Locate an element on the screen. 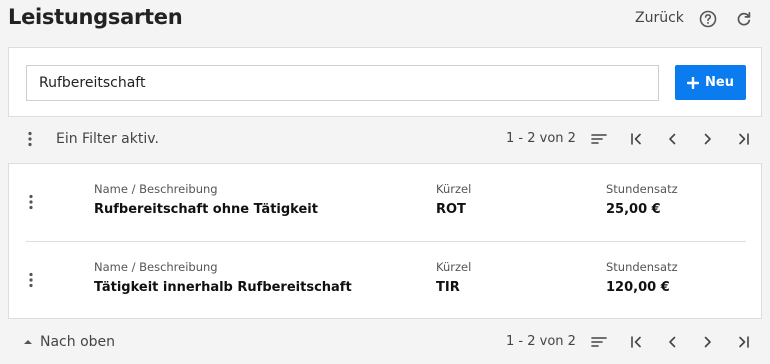 This screenshot has height=364, width=770. new-button-label: Neu is located at coordinates (719, 82).